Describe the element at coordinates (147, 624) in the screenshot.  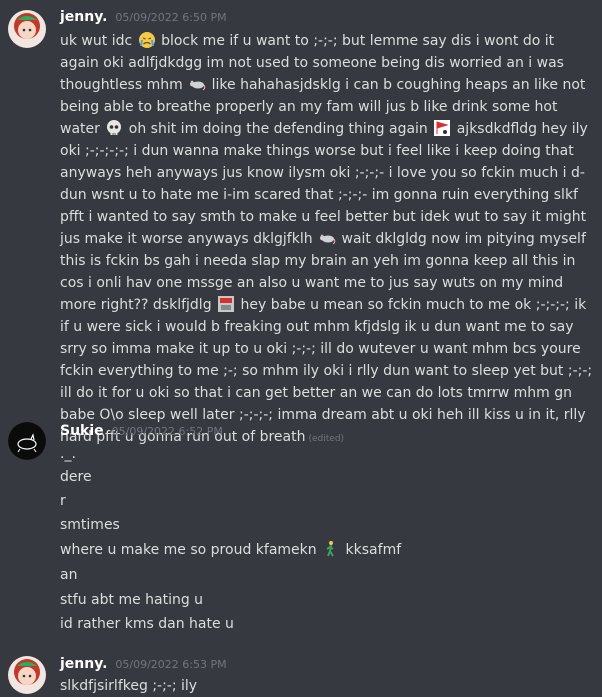
I see `message-text: id rather kms dan hate u` at that location.